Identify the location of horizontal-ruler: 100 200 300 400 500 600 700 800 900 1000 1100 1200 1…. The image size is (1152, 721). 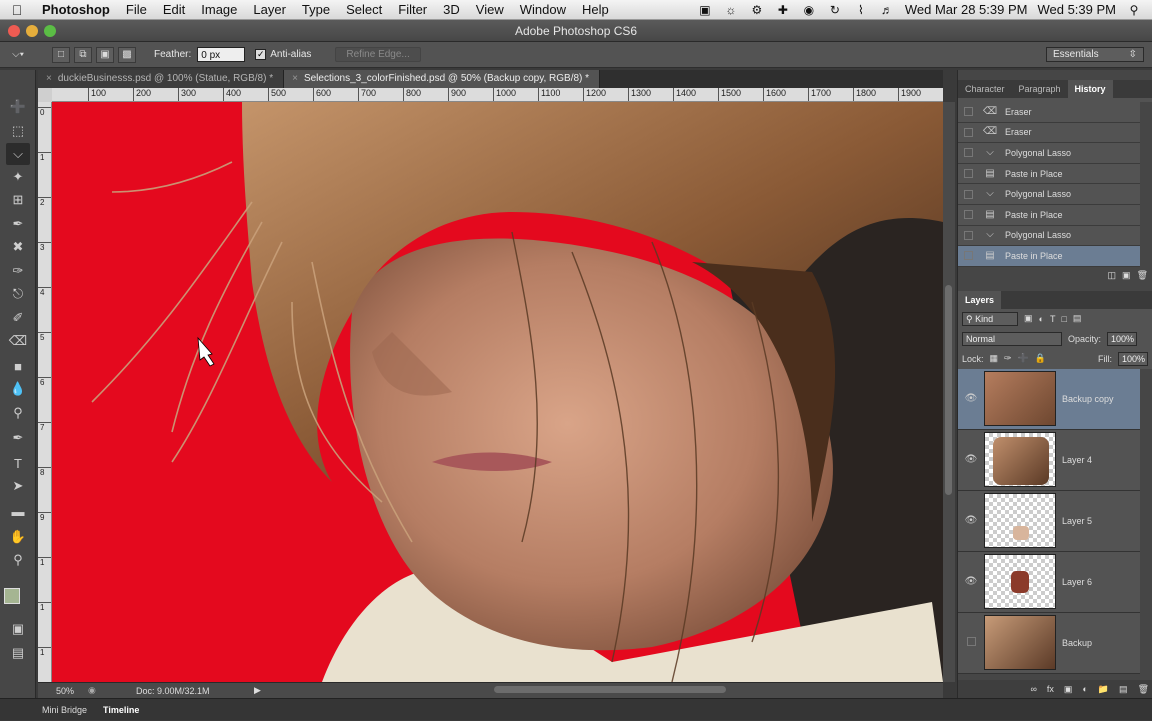
(497, 95).